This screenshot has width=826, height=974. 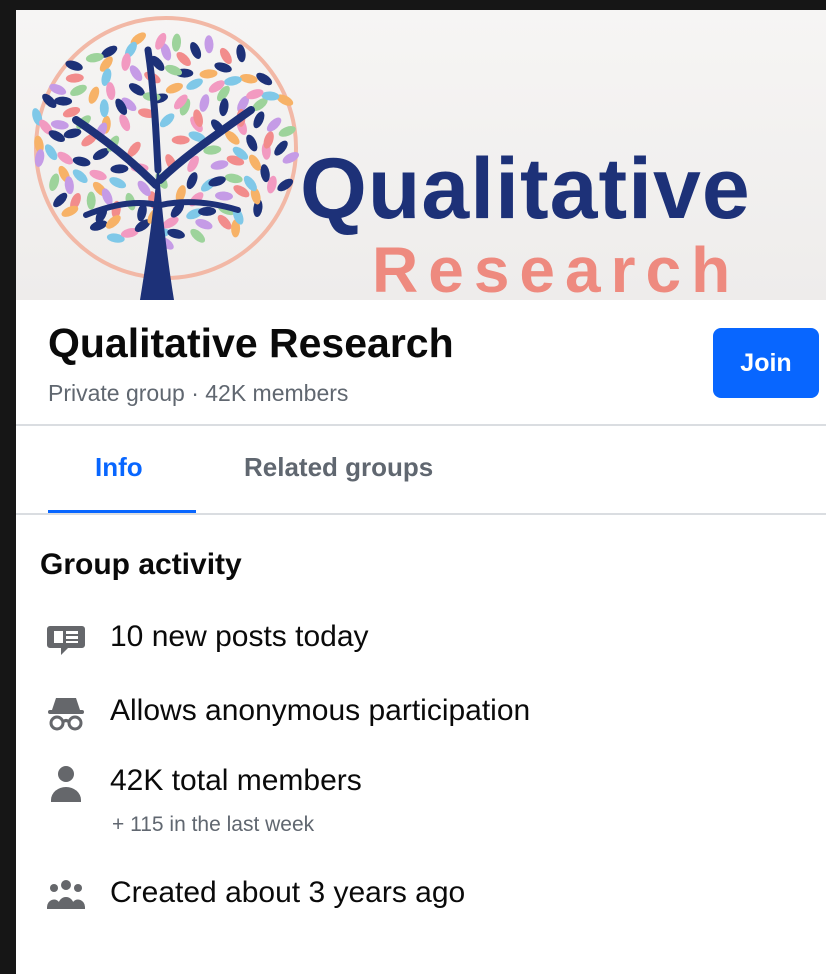 What do you see at coordinates (166, 158) in the screenshot?
I see `tree-logo` at bounding box center [166, 158].